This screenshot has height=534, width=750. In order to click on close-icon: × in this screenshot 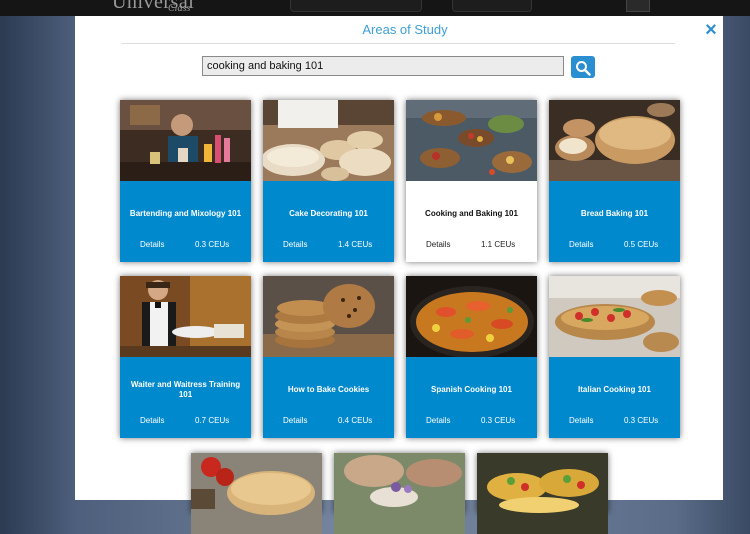, I will do `click(711, 30)`.